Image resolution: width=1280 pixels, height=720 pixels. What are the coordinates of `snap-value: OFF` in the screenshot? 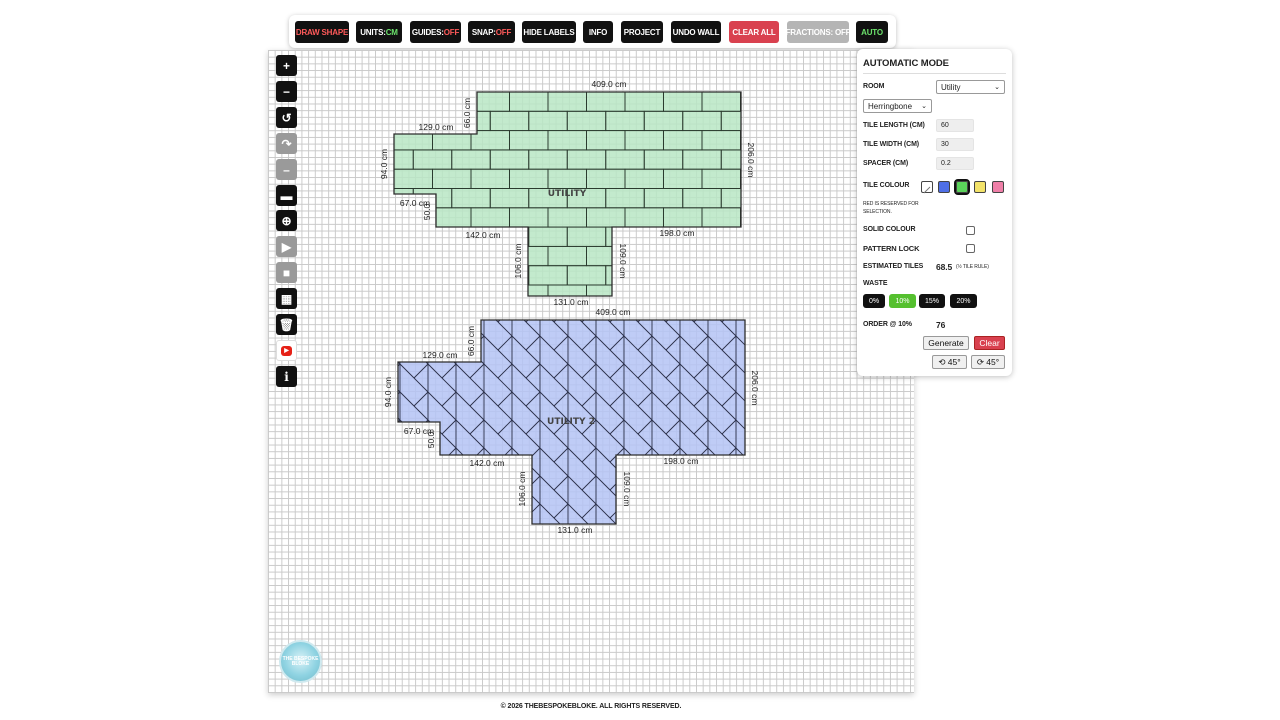 It's located at (503, 32).